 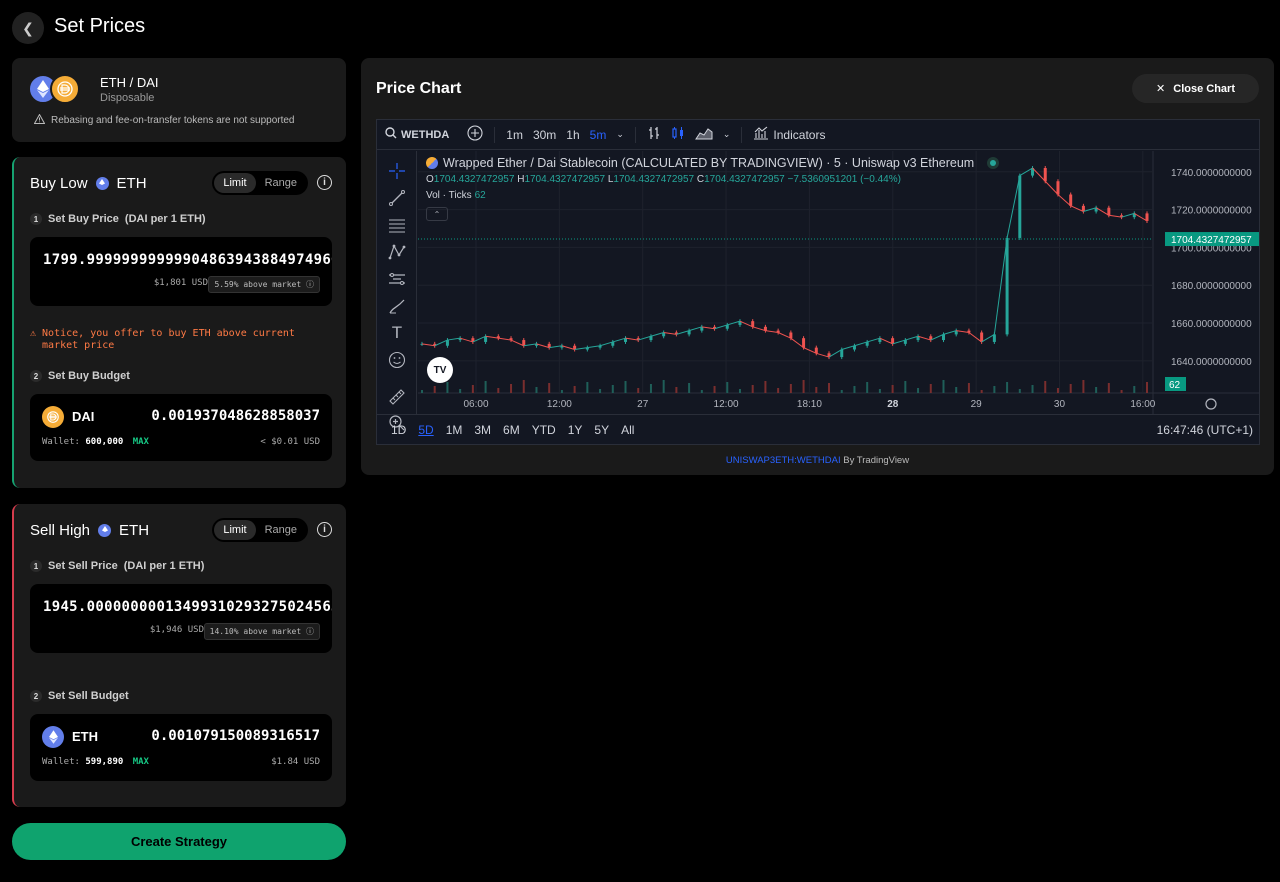 I want to click on collapse-legend-button: ⌃, so click(x=437, y=214).